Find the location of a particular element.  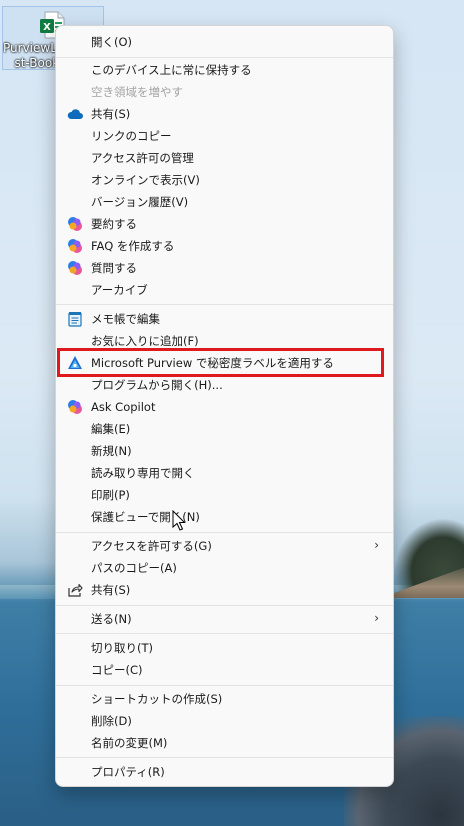

menu-item-create-faq: FAQ を作成する is located at coordinates (224, 246).